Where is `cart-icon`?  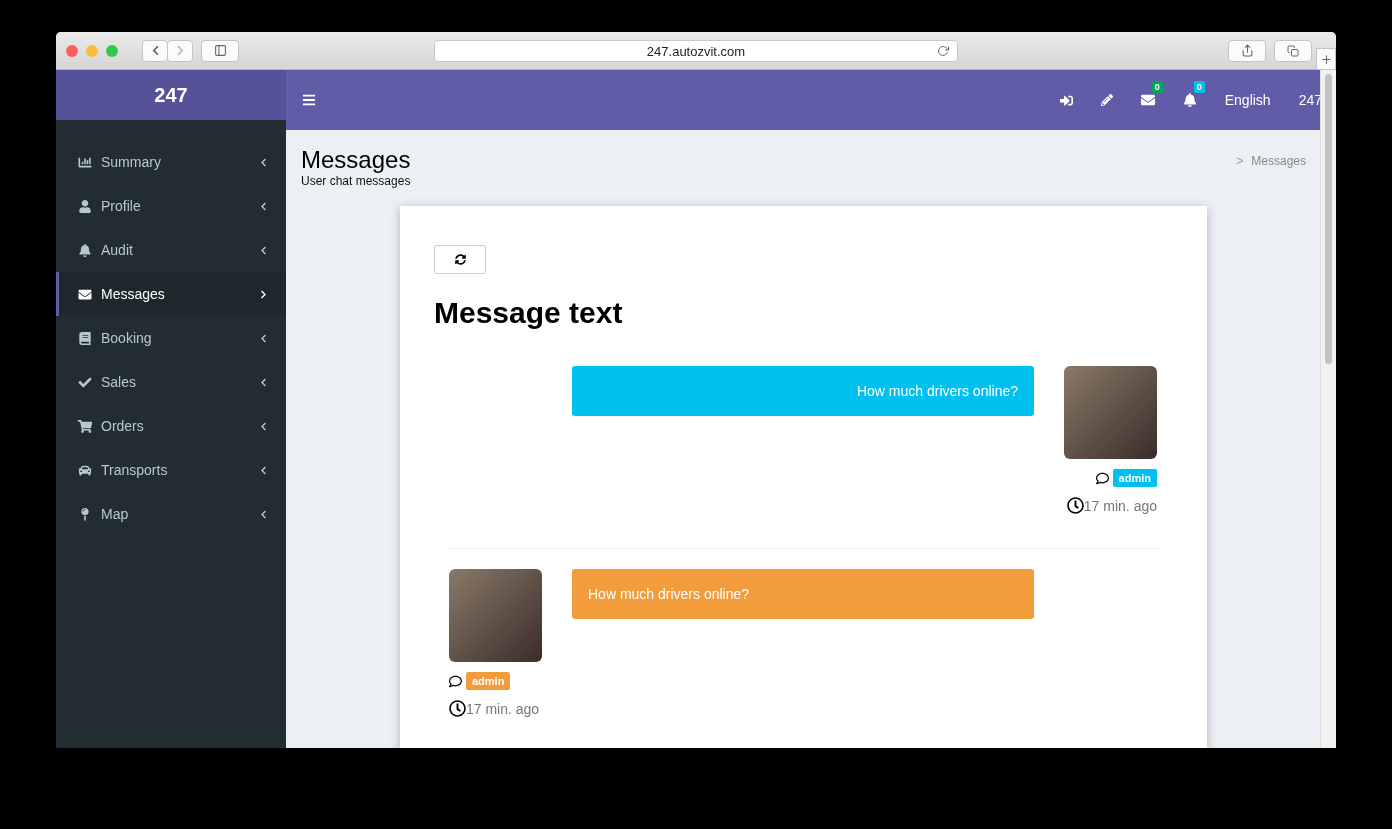
cart-icon is located at coordinates (85, 426).